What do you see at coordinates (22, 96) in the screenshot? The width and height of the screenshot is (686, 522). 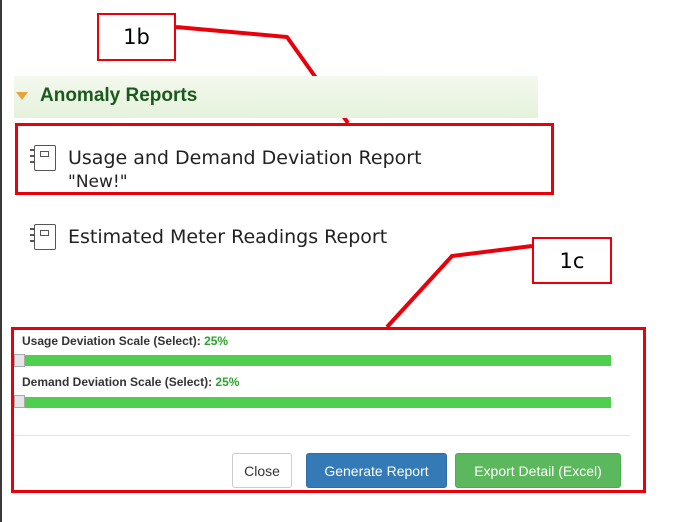 I see `expand-caret-icon` at bounding box center [22, 96].